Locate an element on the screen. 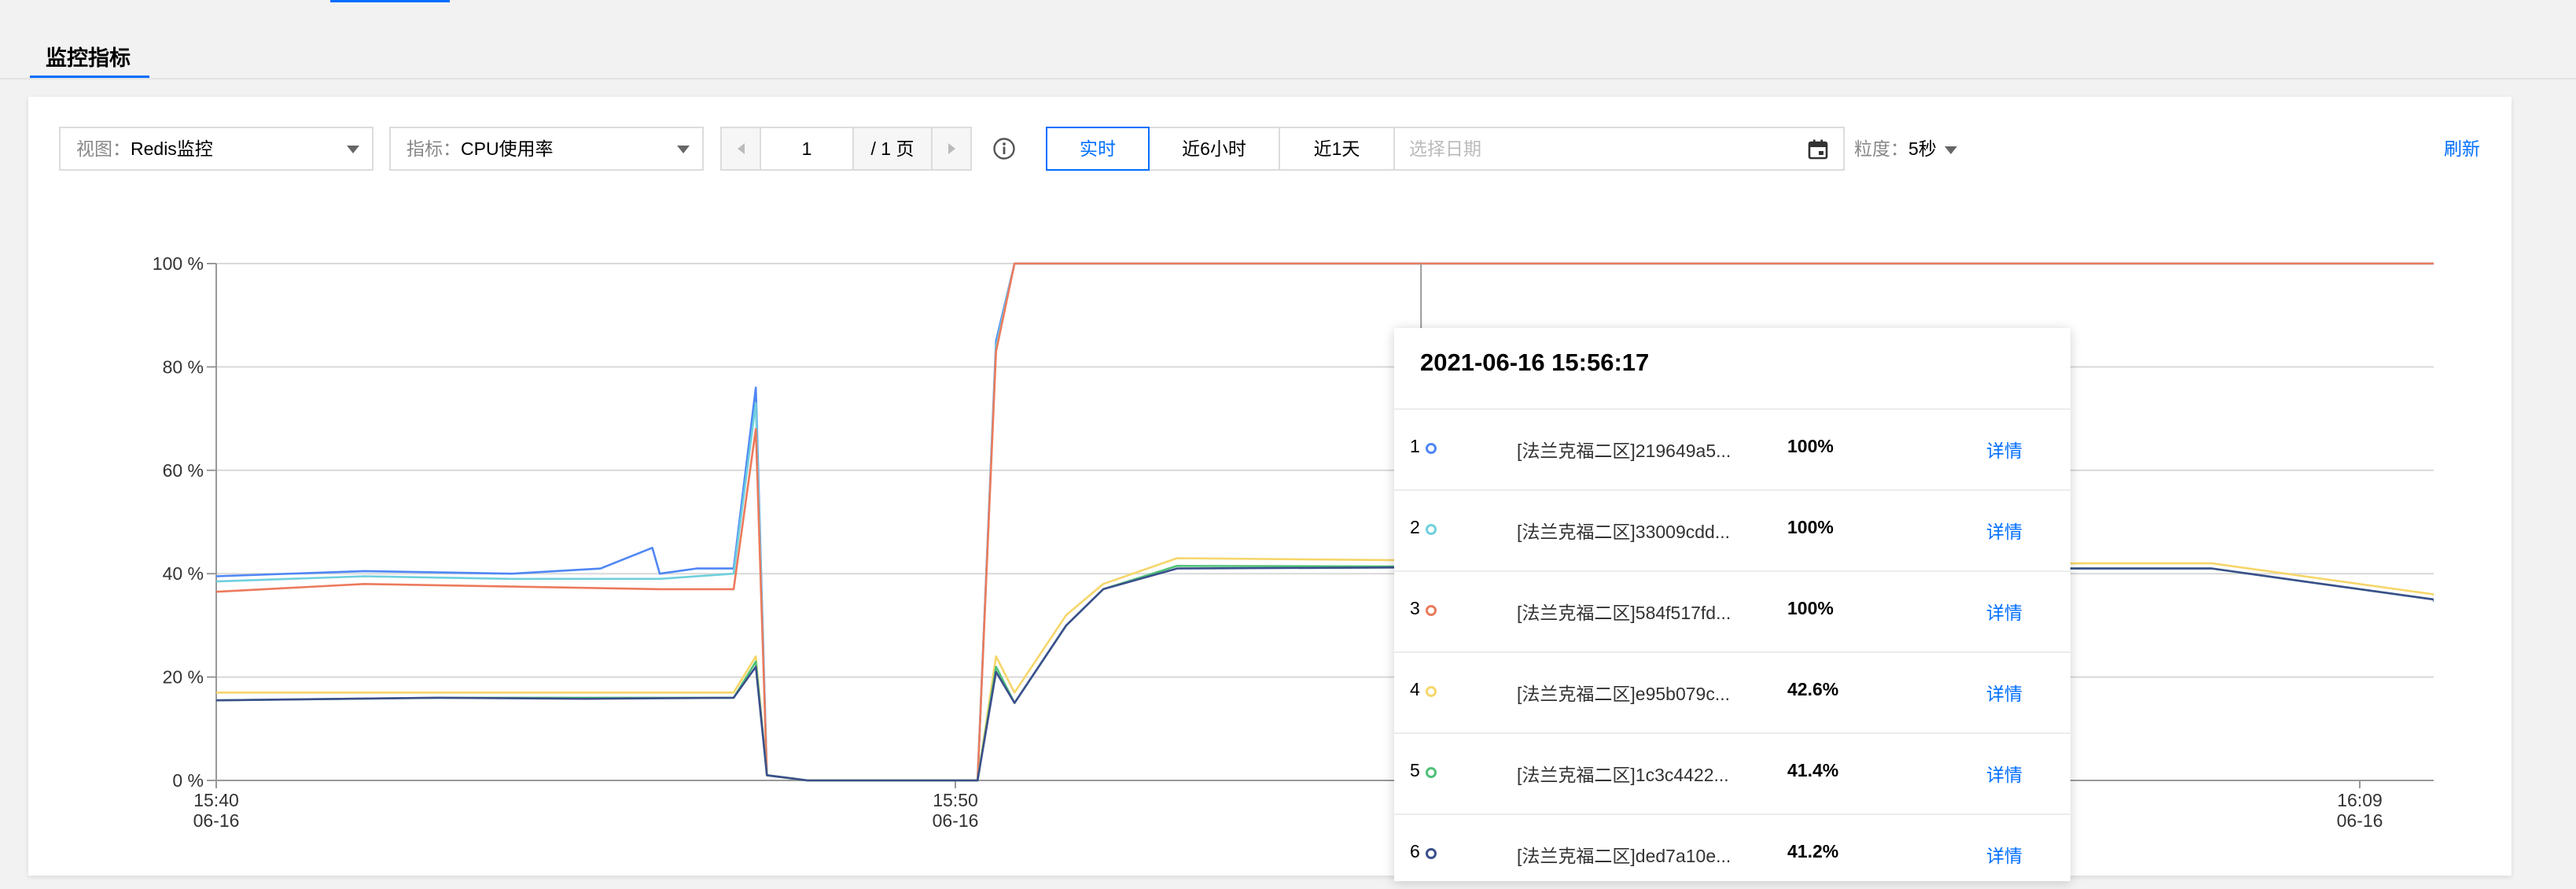 The width and height of the screenshot is (2576, 889). y-tick-label: 40 % is located at coordinates (183, 573).